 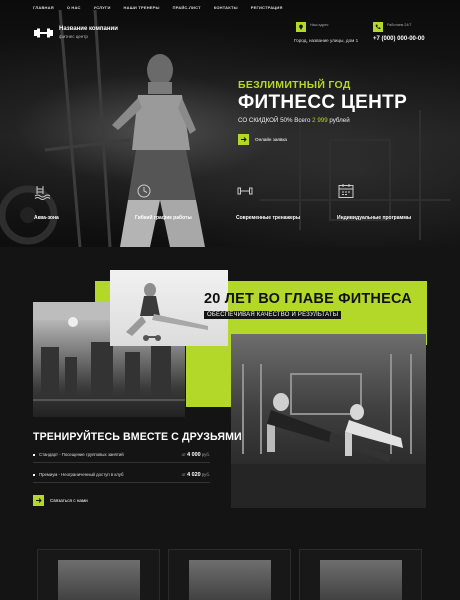 What do you see at coordinates (378, 27) in the screenshot?
I see `phone-icon` at bounding box center [378, 27].